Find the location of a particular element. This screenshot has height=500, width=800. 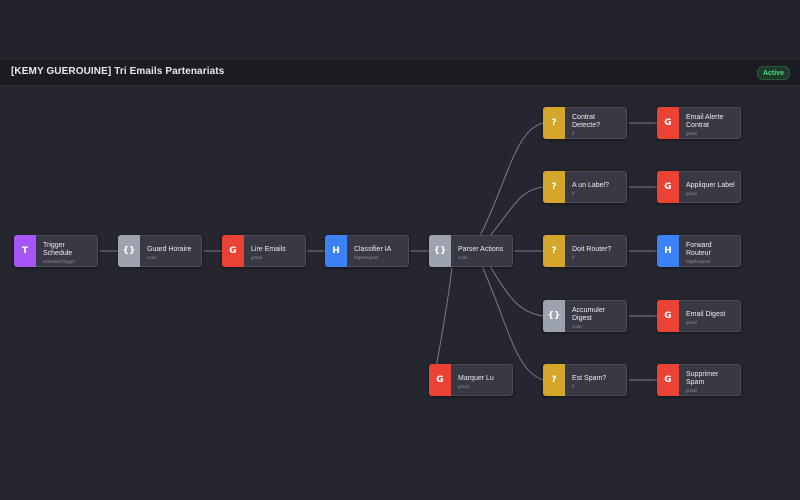

node-accumuler-digest: {} Accumuler Digest code is located at coordinates (585, 316).